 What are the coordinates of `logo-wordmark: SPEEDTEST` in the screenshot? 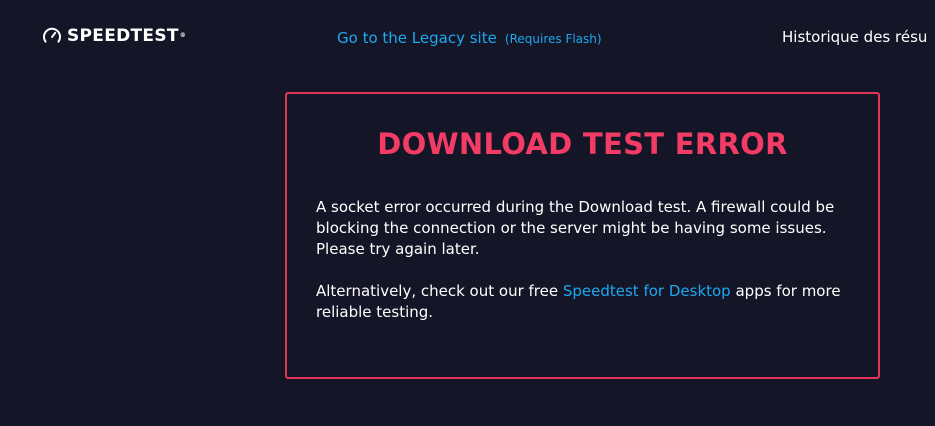 It's located at (123, 36).